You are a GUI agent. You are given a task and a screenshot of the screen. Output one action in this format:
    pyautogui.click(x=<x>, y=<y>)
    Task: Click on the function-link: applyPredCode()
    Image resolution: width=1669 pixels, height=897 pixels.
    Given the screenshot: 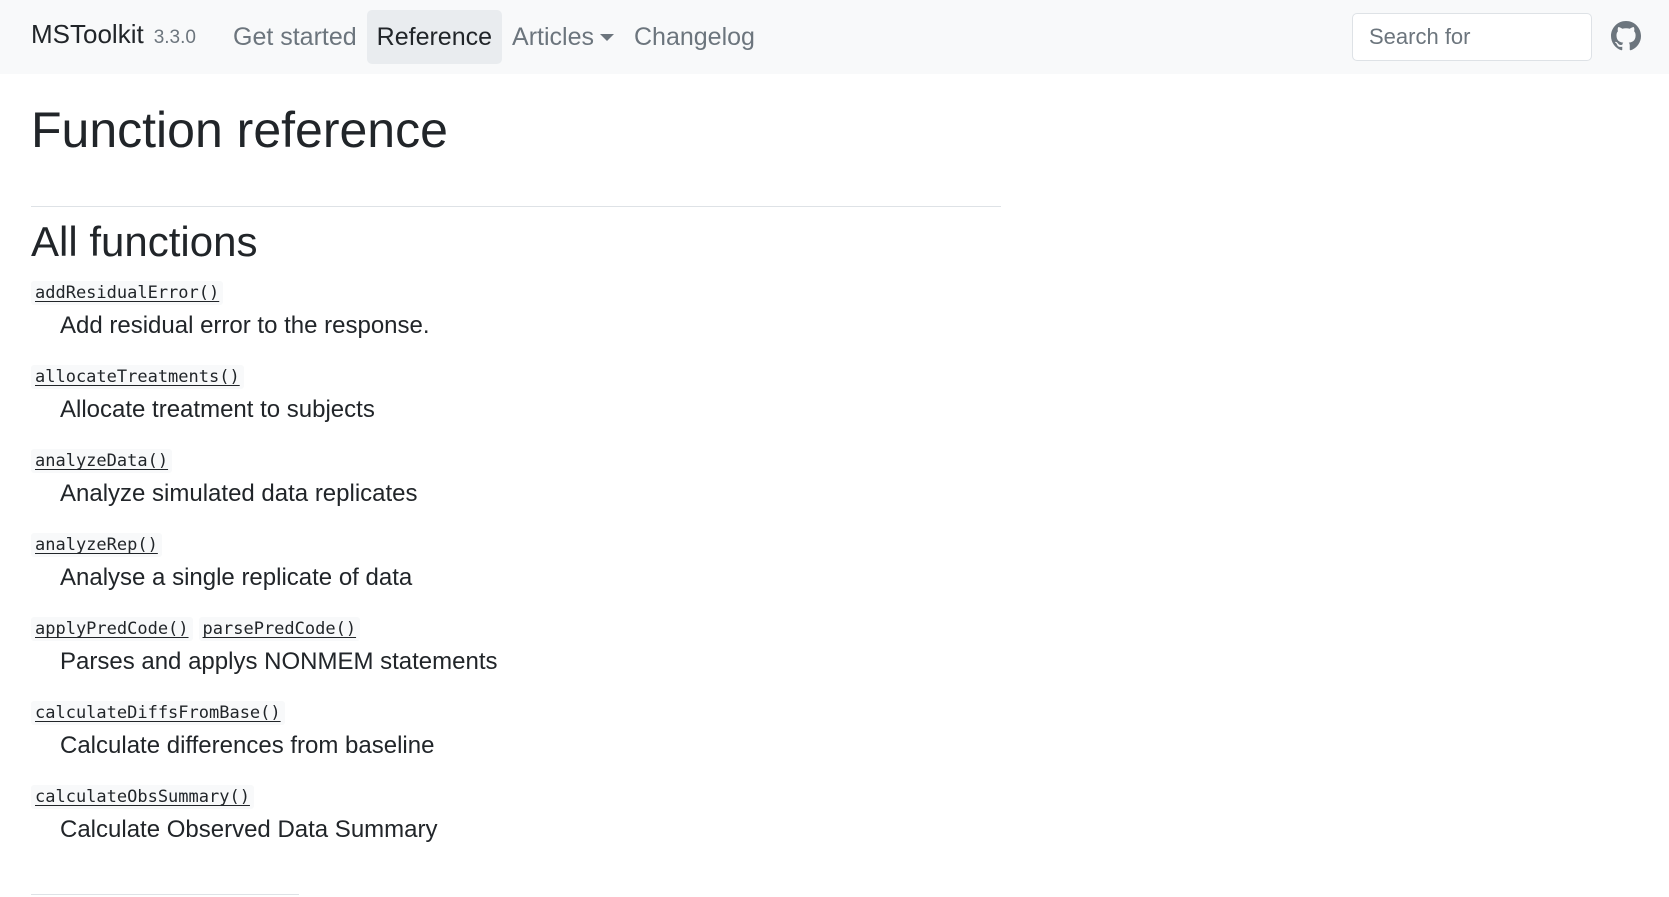 What is the action you would take?
    pyautogui.click(x=112, y=629)
    